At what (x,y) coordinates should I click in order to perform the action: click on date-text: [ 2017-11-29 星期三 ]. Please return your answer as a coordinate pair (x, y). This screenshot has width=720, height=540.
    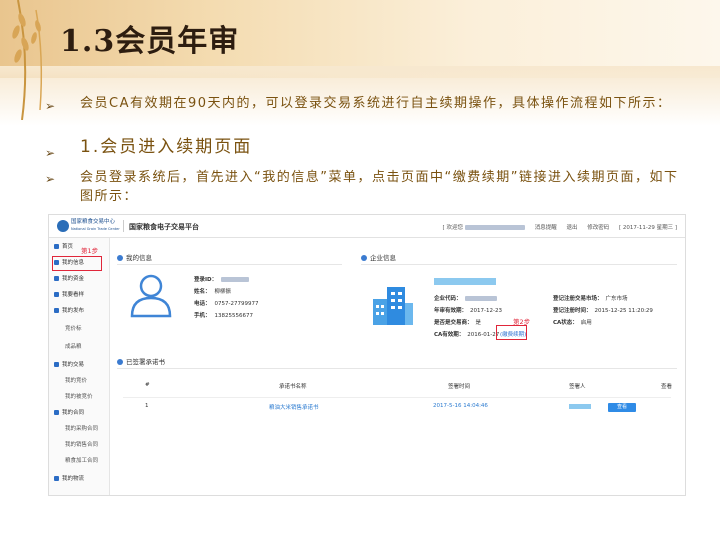
    Looking at the image, I should click on (648, 228).